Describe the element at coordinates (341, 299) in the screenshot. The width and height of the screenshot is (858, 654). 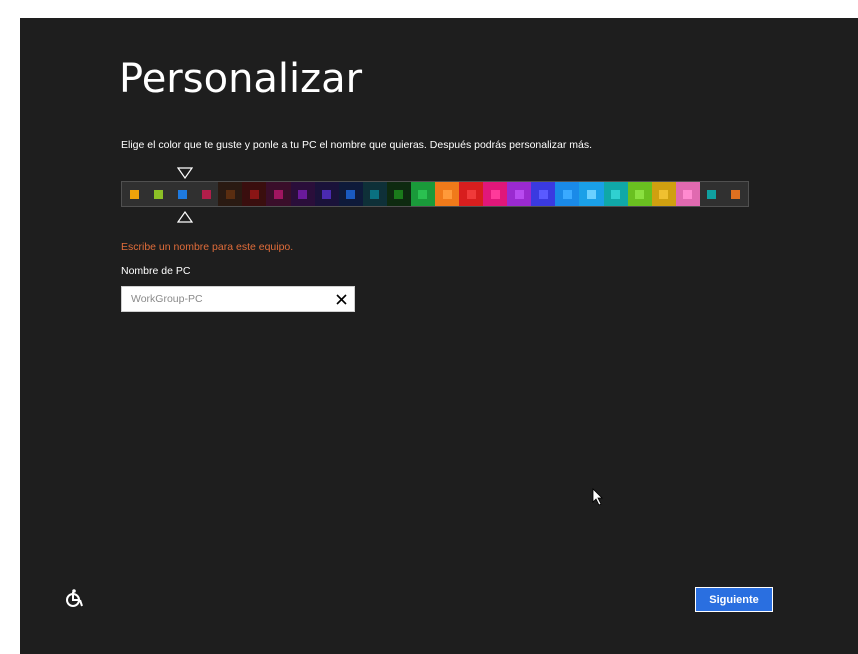
I see `clear-icon` at that location.